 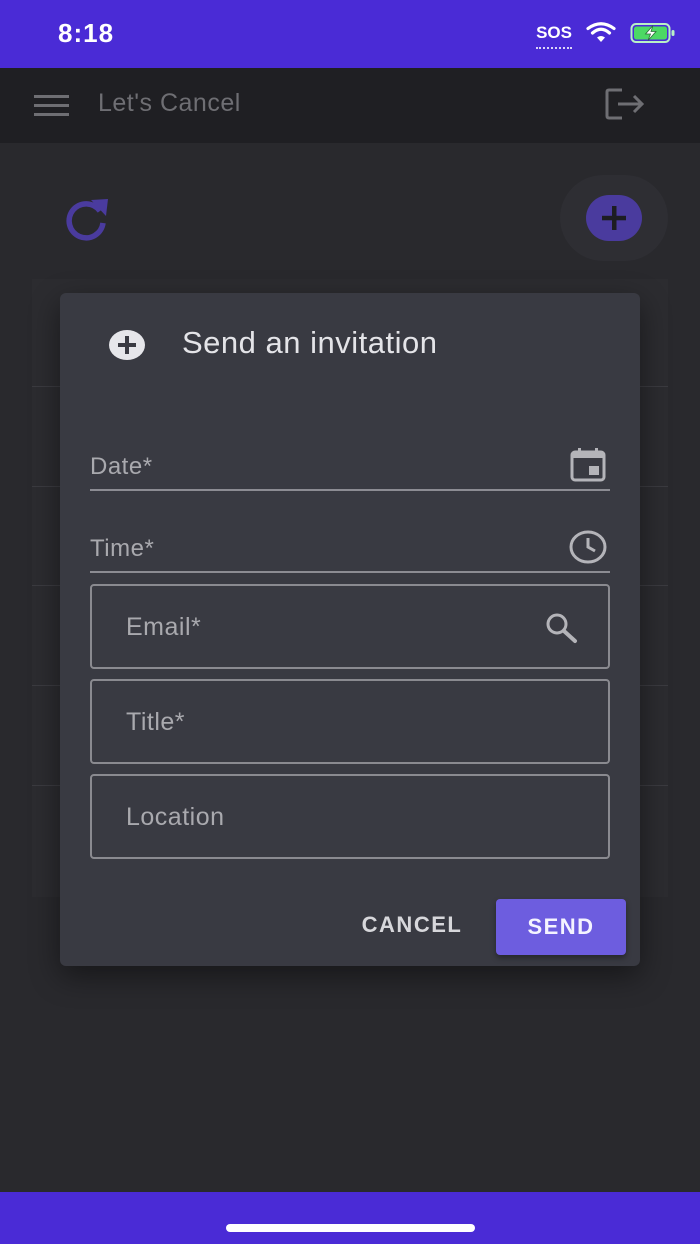 I want to click on app-bar: Let's Cancel, so click(x=350, y=105).